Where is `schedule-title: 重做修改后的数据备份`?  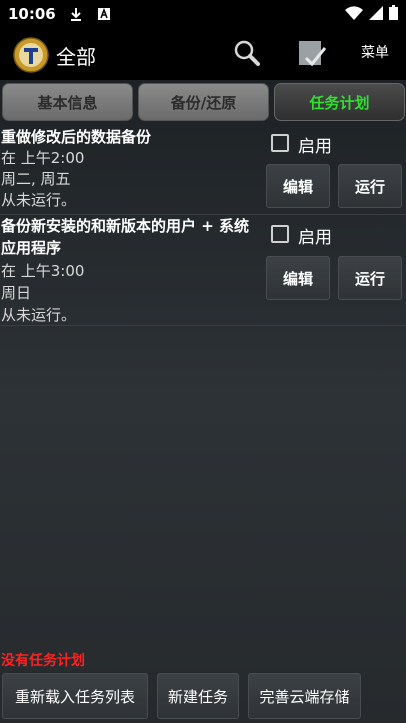 schedule-title: 重做修改后的数据备份 is located at coordinates (76, 137).